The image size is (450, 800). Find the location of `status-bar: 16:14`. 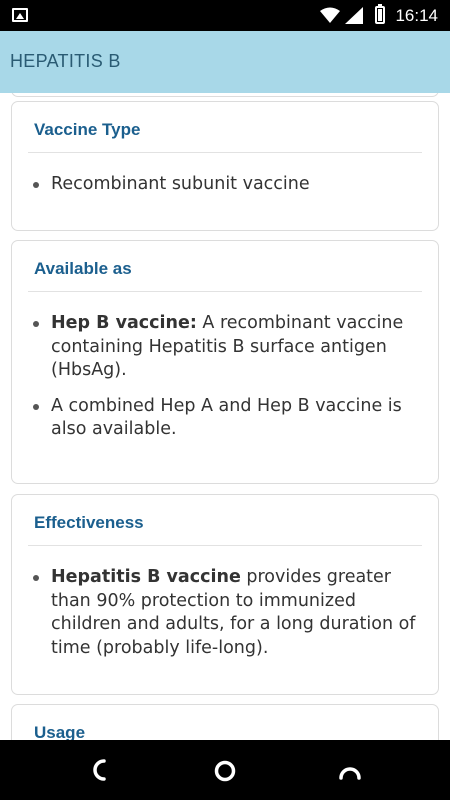

status-bar: 16:14 is located at coordinates (225, 15).